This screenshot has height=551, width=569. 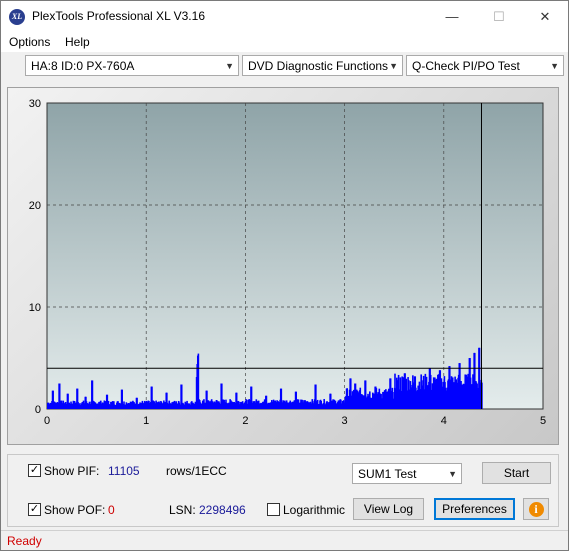 I want to click on function-select-value: DVD Diagnostic Functions, so click(x=318, y=66).